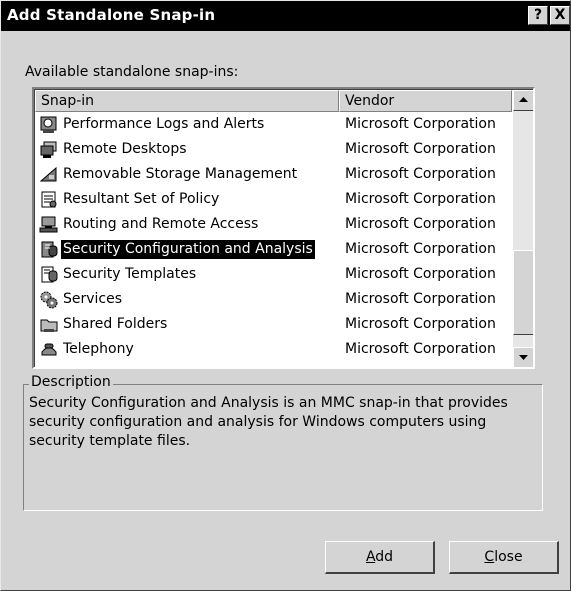 Image resolution: width=571 pixels, height=591 pixels. I want to click on vertical-scrollbar, so click(523, 228).